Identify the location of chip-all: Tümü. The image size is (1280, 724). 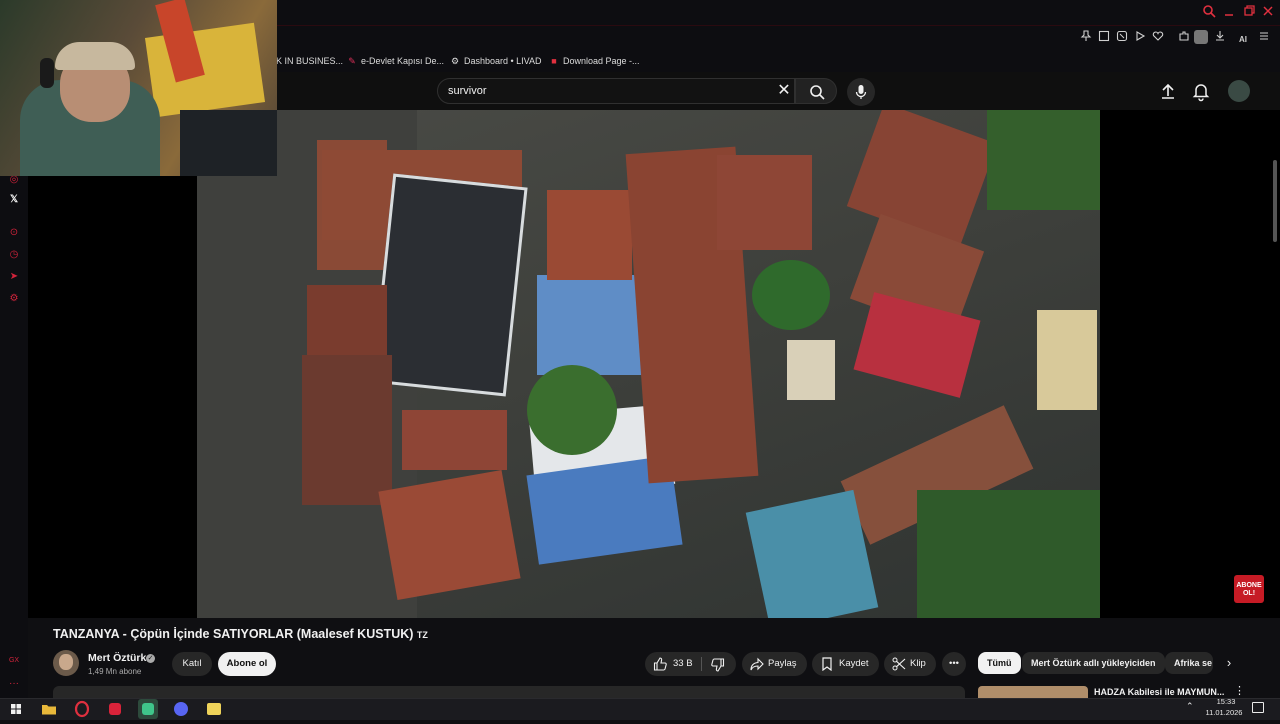
(999, 663).